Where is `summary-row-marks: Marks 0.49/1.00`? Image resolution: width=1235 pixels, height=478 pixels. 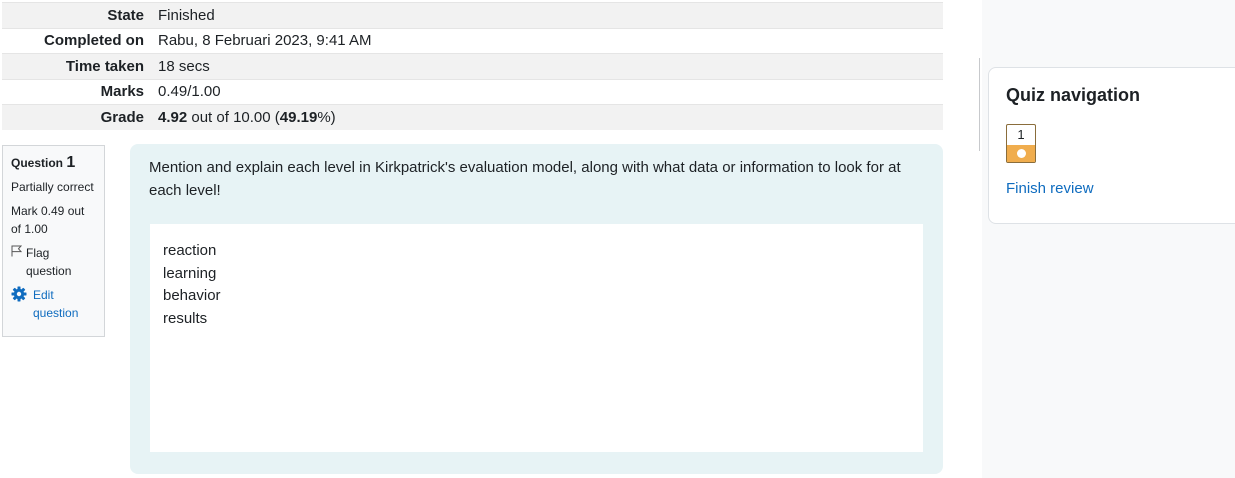 summary-row-marks: Marks 0.49/1.00 is located at coordinates (472, 92).